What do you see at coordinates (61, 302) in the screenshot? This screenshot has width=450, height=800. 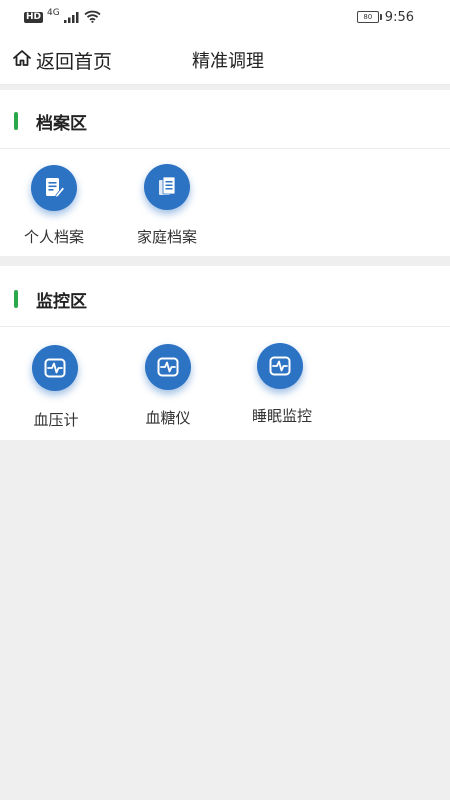 I see `section-title: 监控区` at bounding box center [61, 302].